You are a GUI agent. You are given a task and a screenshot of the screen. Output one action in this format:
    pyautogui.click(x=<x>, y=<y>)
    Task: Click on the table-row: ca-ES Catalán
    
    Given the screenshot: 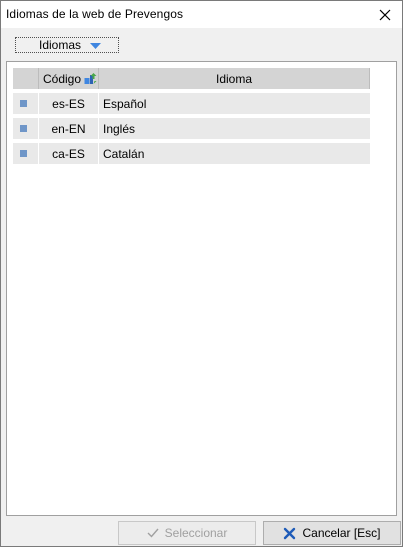 What is the action you would take?
    pyautogui.click(x=191, y=153)
    